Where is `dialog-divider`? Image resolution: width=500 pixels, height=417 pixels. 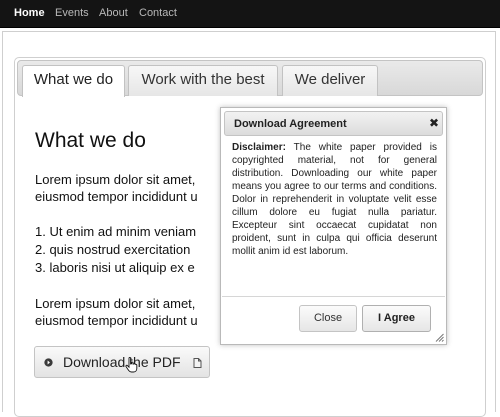
dialog-divider is located at coordinates (333, 296).